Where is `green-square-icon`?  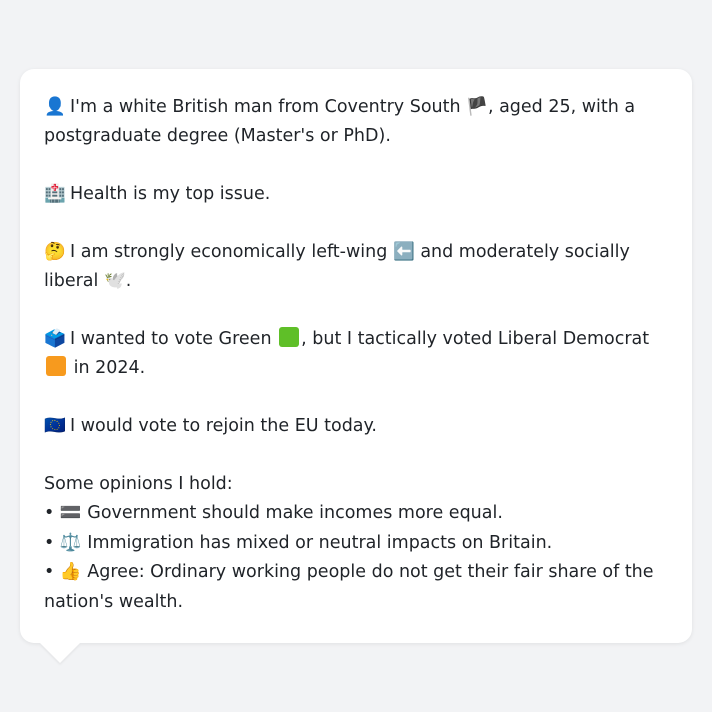
green-square-icon is located at coordinates (289, 337).